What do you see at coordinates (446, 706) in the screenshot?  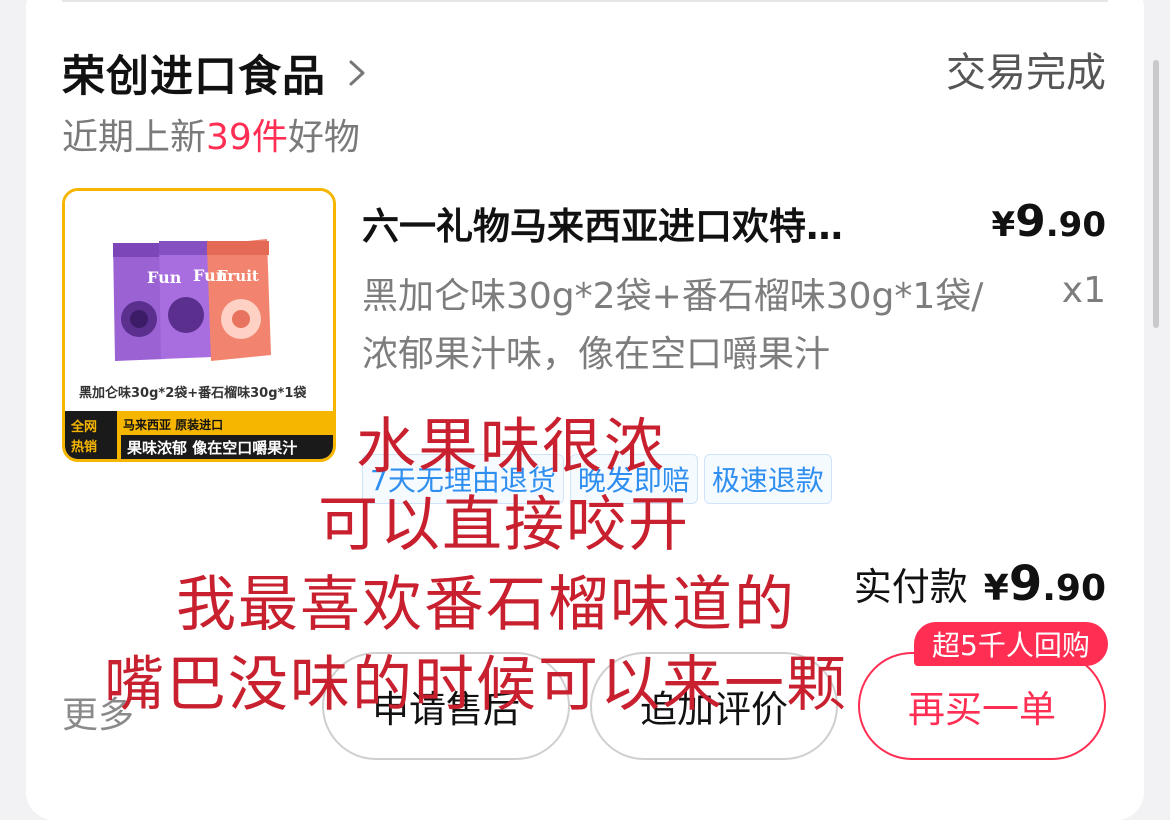 I see `after-sale-button: 申请售后` at bounding box center [446, 706].